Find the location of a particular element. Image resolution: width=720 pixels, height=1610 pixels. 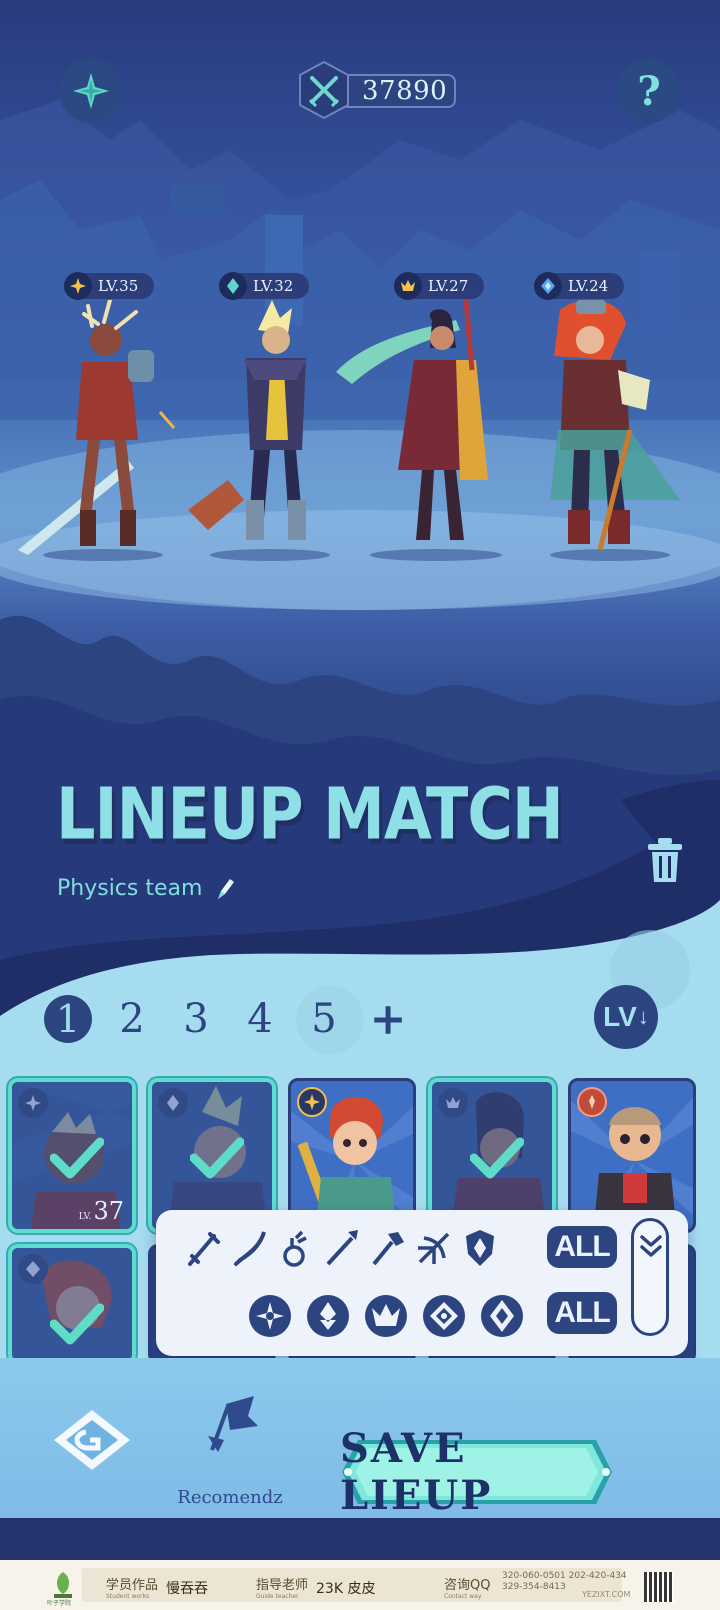

diamond-element-filter-icon is located at coordinates (502, 1316).